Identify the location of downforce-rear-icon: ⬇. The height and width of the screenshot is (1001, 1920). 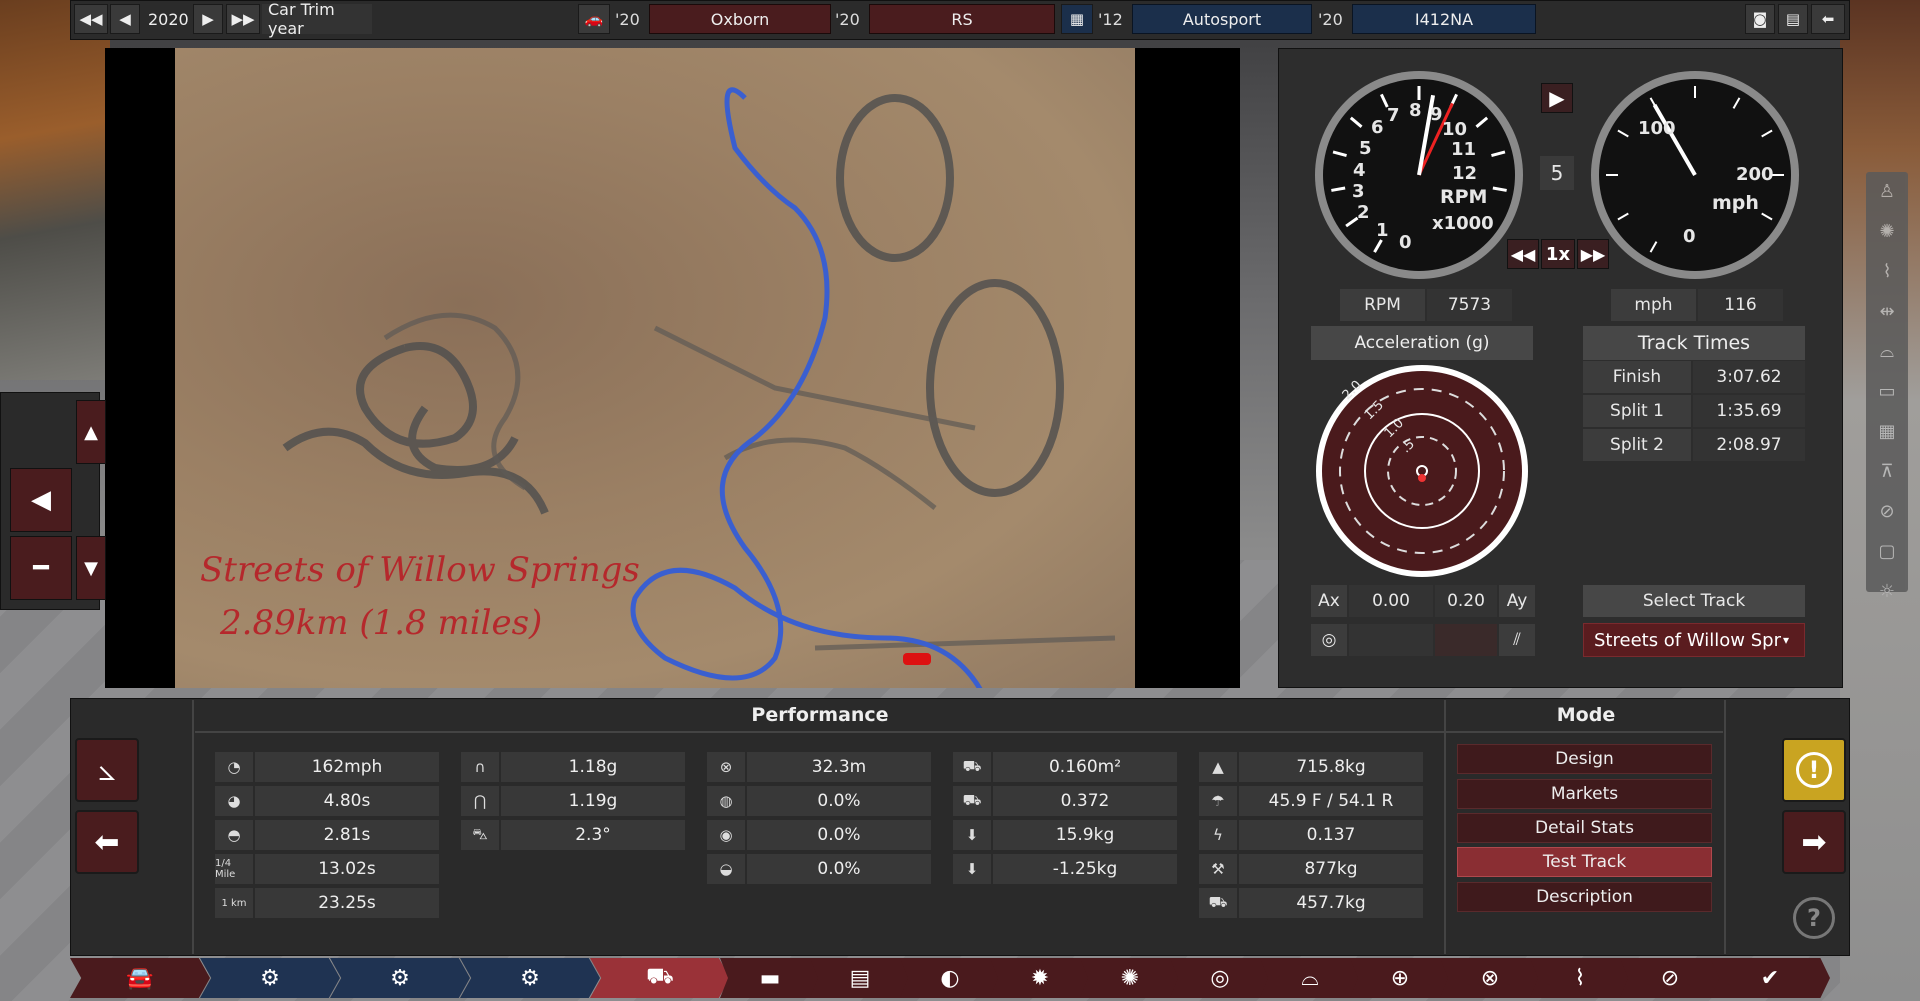
(972, 869).